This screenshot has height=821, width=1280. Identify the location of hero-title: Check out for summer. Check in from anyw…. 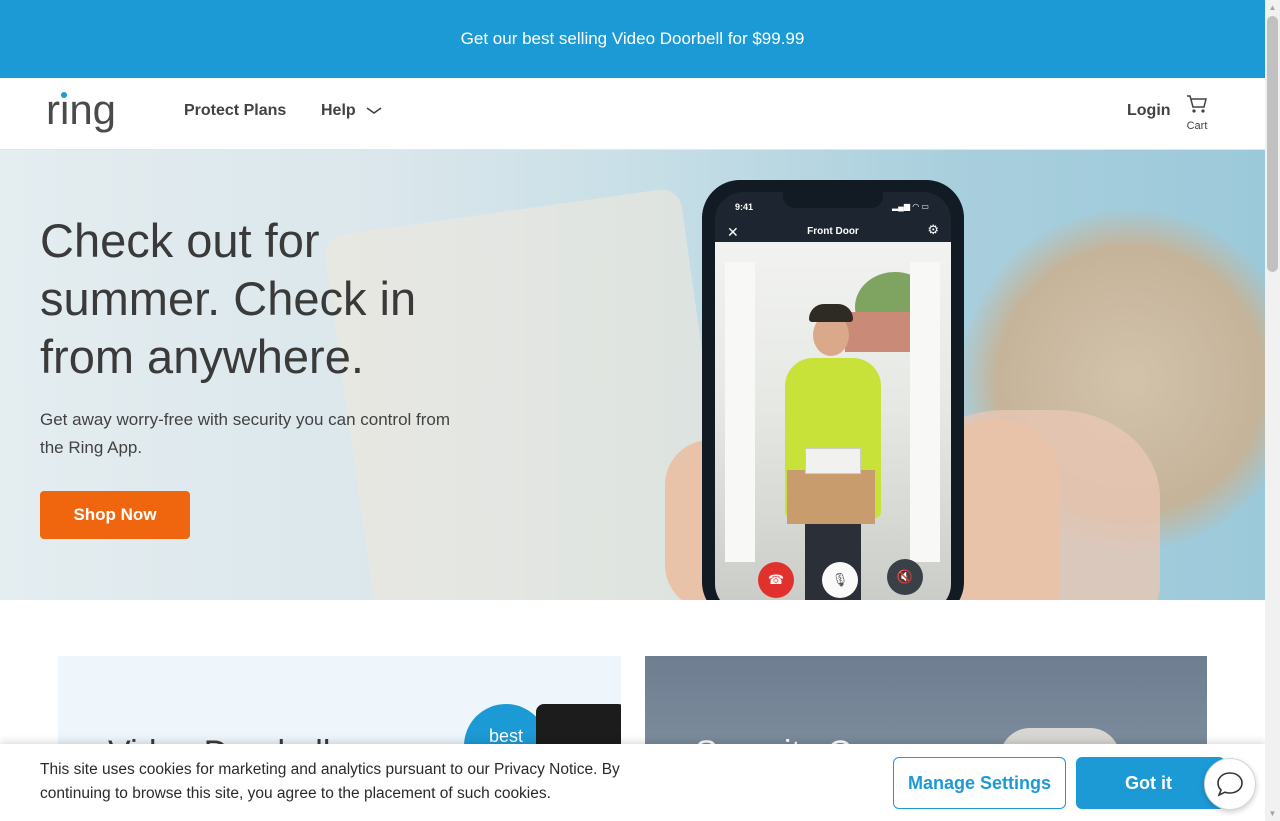
(228, 298).